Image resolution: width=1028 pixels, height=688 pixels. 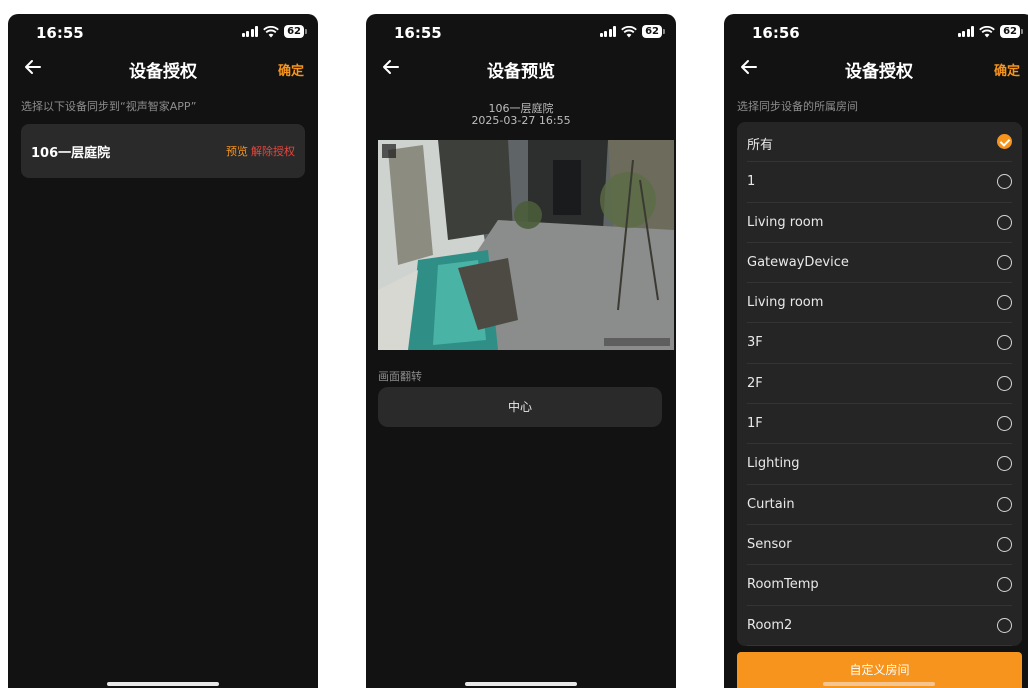 I want to click on flip-label: 画面翻转, so click(x=400, y=376).